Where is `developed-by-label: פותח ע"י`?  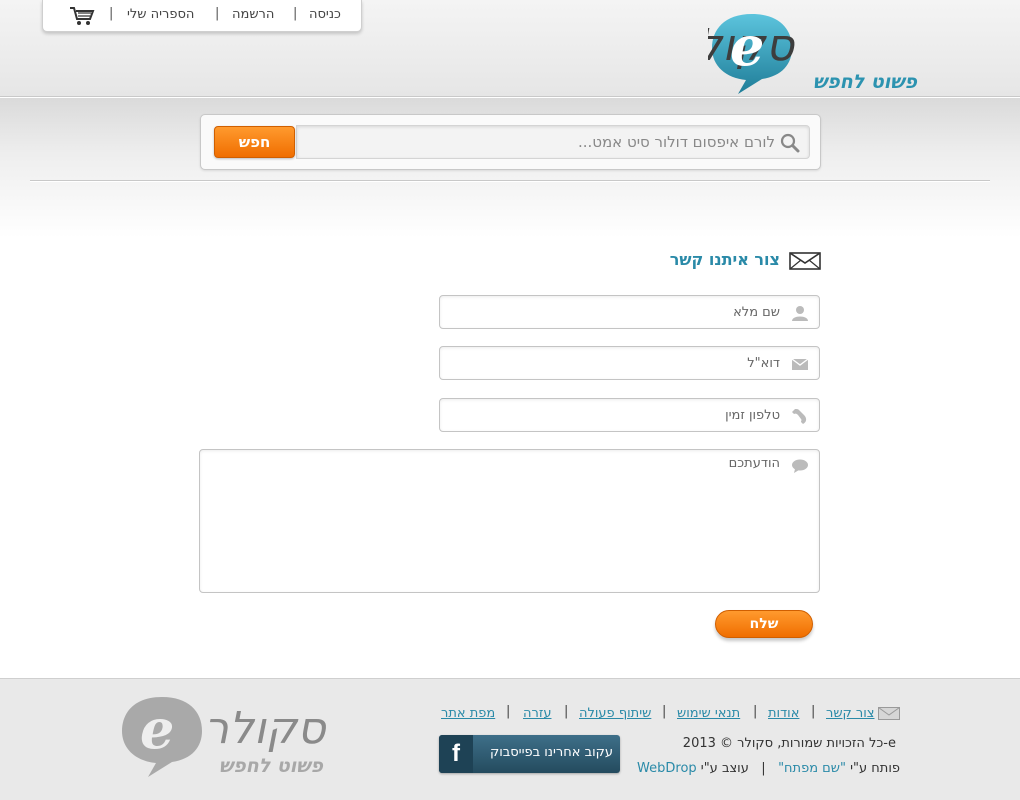
developed-by-label: פותח ע"י is located at coordinates (875, 768).